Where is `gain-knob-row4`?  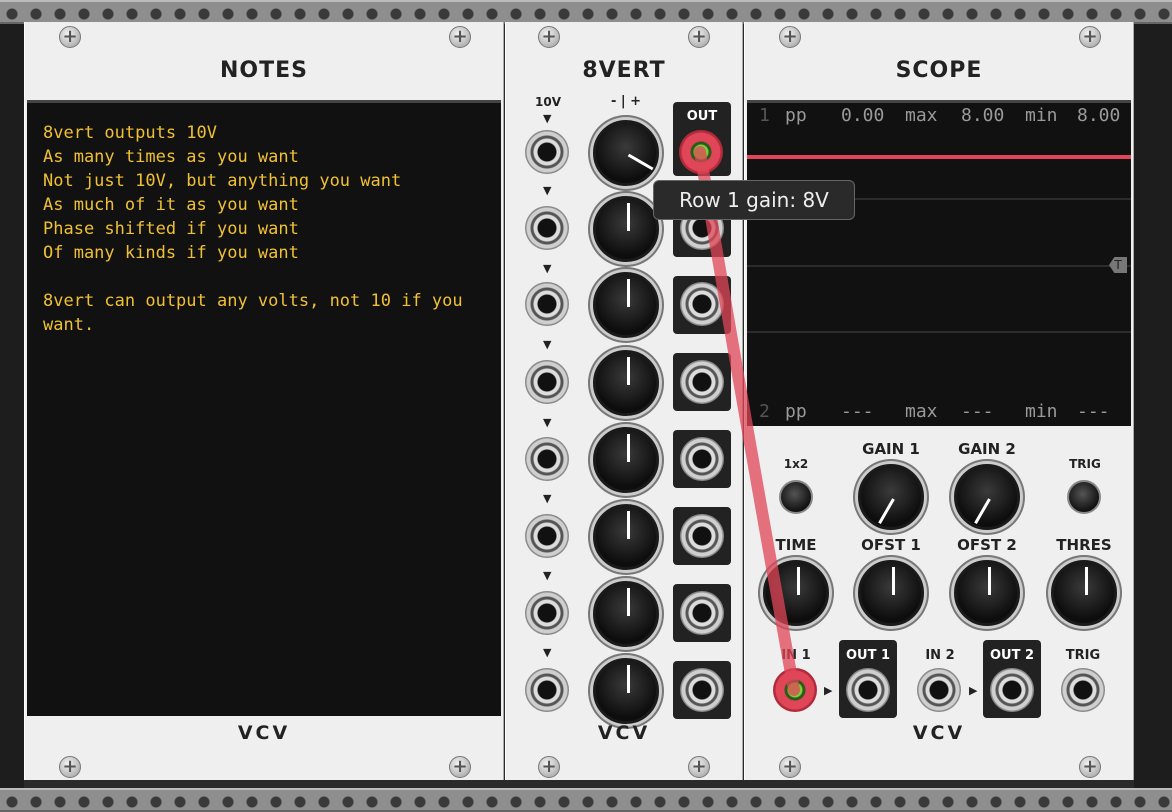
gain-knob-row4 is located at coordinates (626, 383).